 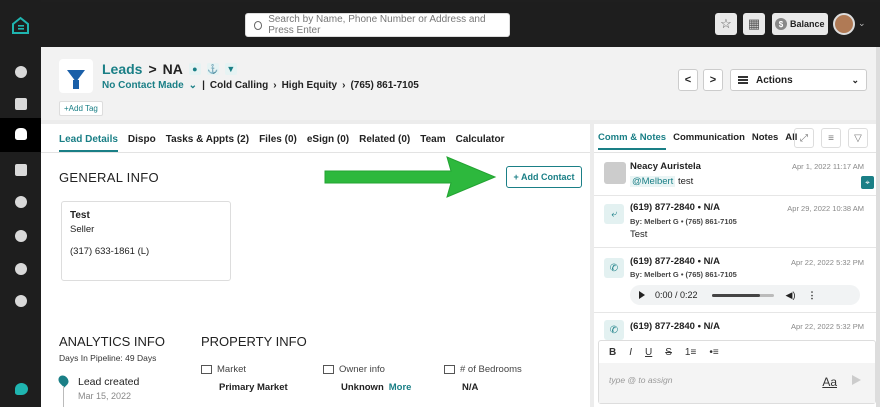 I want to click on tab-comm-notes: Comm & Notes, so click(x=632, y=141).